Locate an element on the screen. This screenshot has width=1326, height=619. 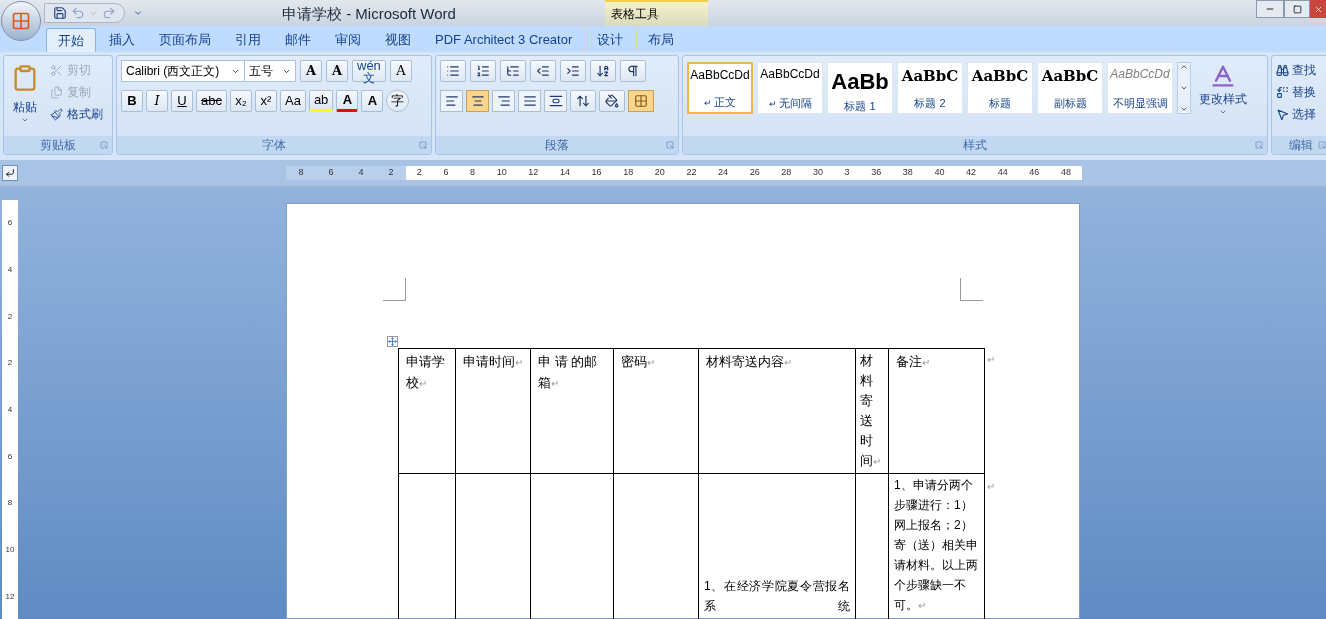
style-item: AaBbC 标题 is located at coordinates (1000, 88).